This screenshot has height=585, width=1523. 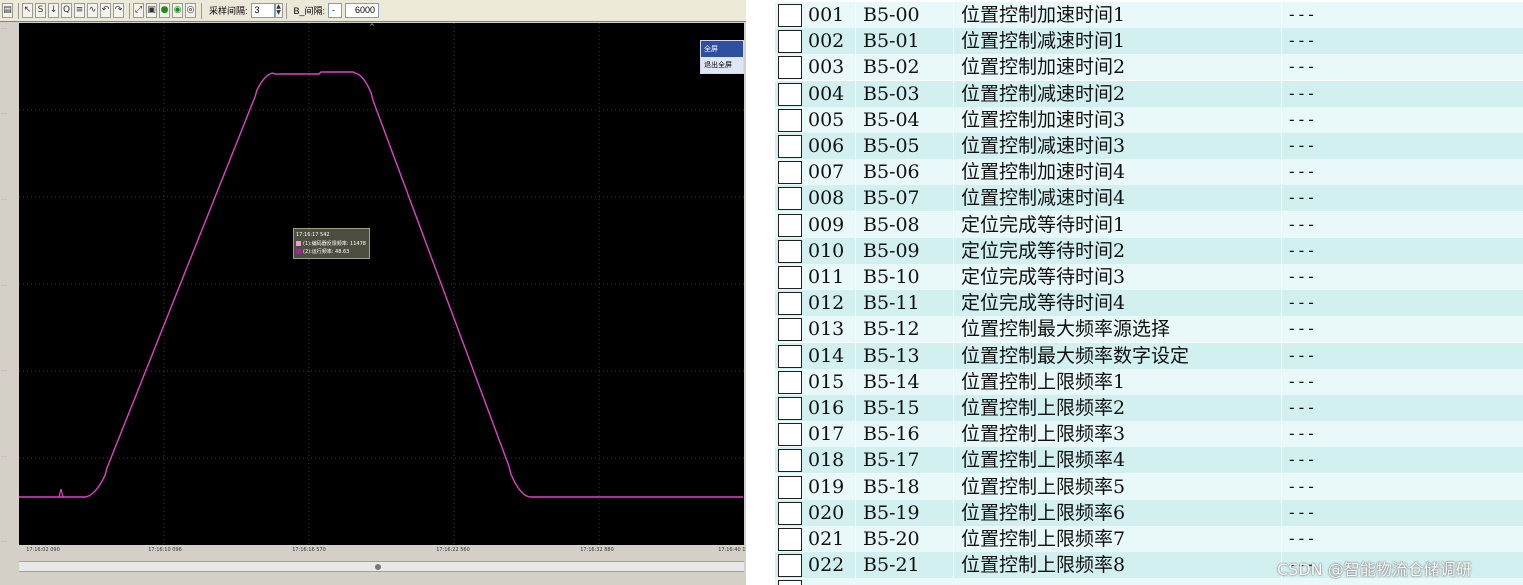 What do you see at coordinates (164, 10) in the screenshot?
I see `play-icon: ●` at bounding box center [164, 10].